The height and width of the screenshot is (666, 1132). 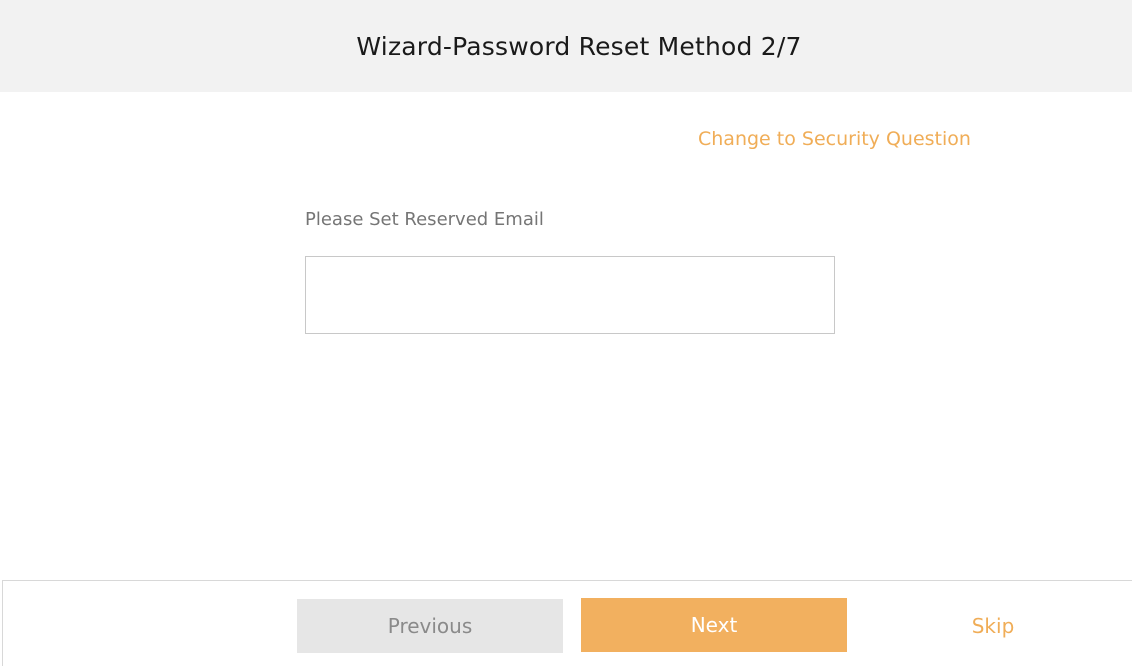 I want to click on skip-button: Skip, so click(x=993, y=626).